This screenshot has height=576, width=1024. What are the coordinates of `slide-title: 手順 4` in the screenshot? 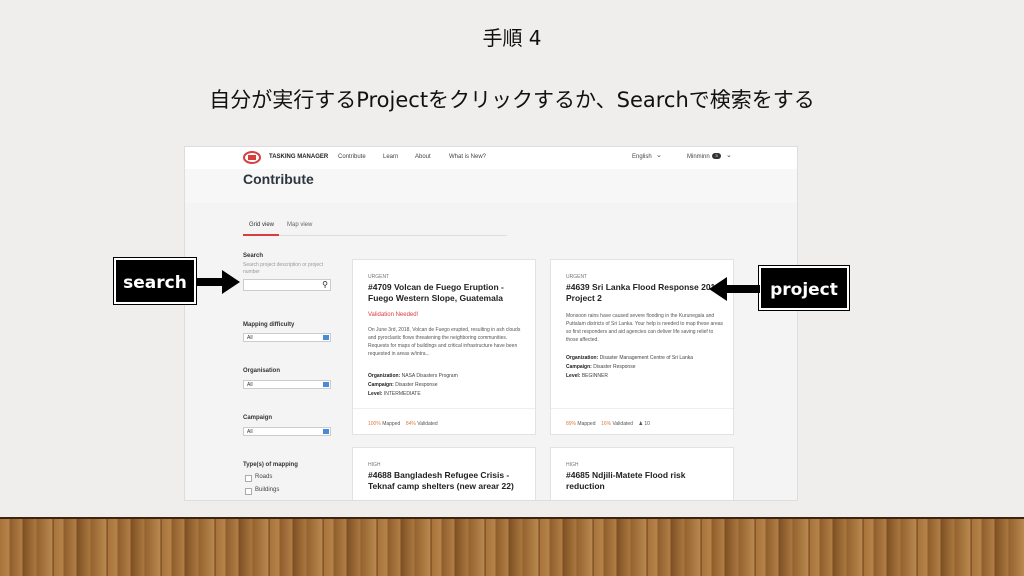 It's located at (512, 38).